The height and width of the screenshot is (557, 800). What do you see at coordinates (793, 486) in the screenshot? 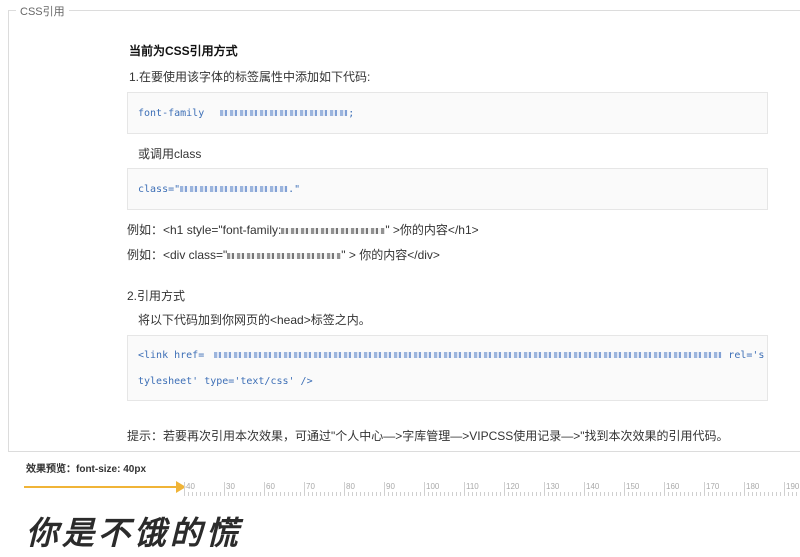
I see `ruler-tick-label: 190` at bounding box center [793, 486].